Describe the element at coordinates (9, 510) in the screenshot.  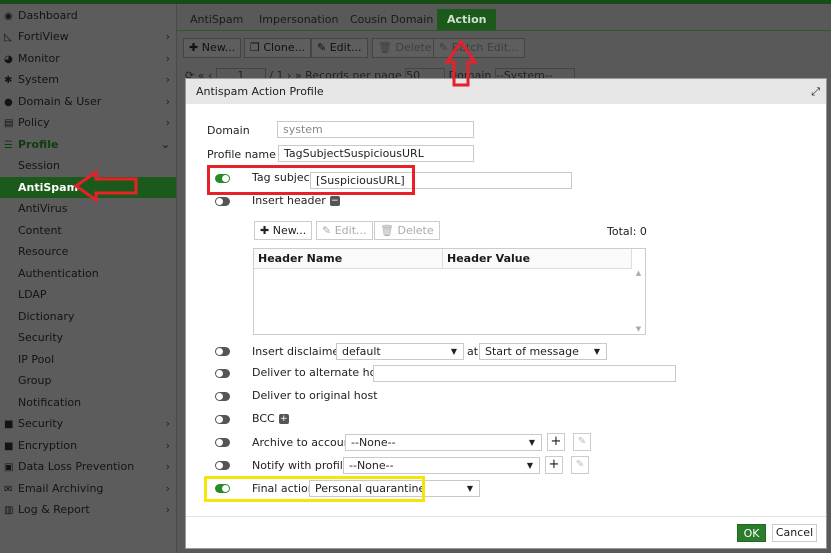
I see `report-icon: ▥` at that location.